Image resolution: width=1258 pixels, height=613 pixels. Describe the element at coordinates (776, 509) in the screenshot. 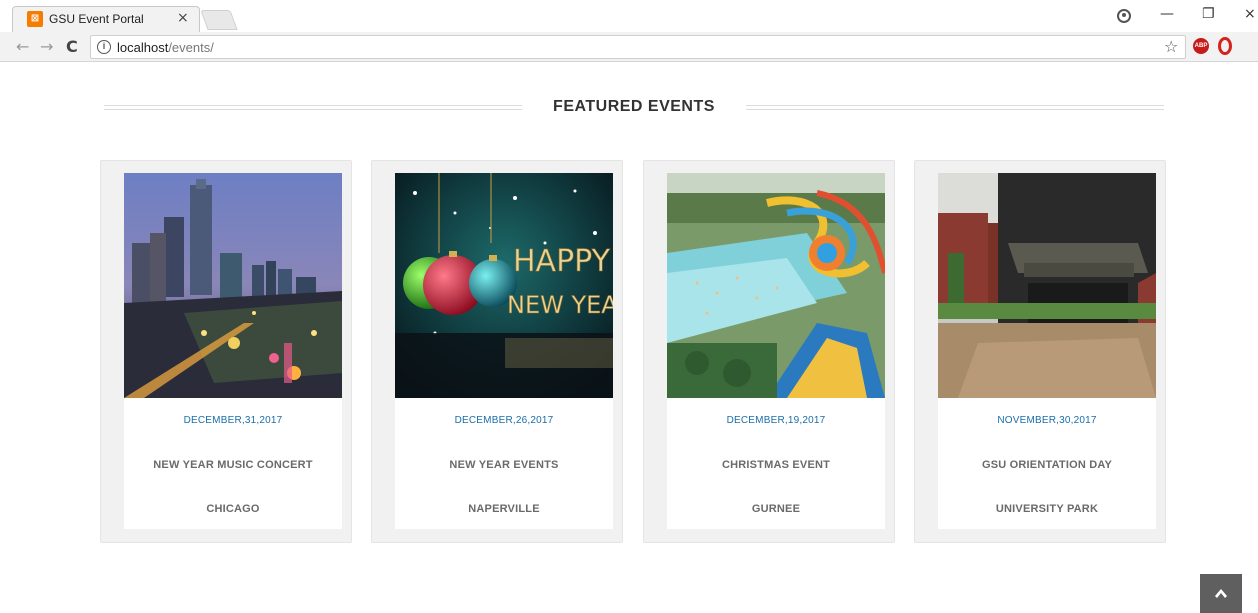

I see `event-location: GURNEE` at that location.